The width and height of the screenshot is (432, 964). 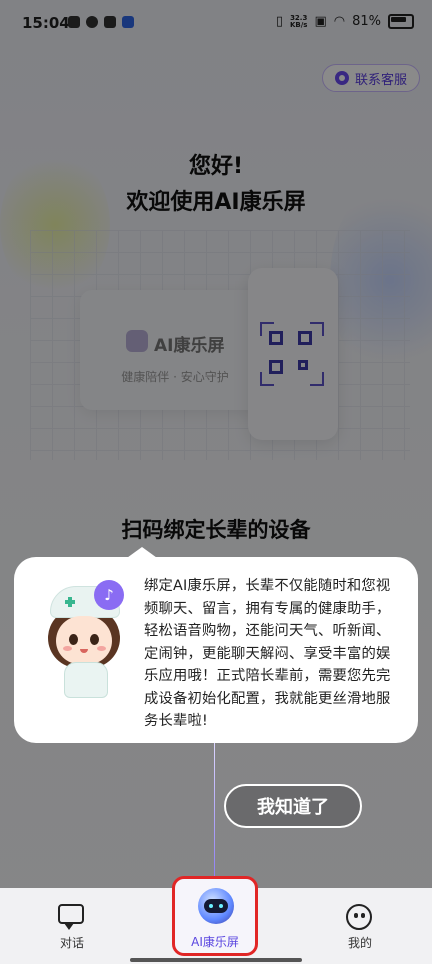 What do you see at coordinates (71, 917) in the screenshot?
I see `chat-icon` at bounding box center [71, 917].